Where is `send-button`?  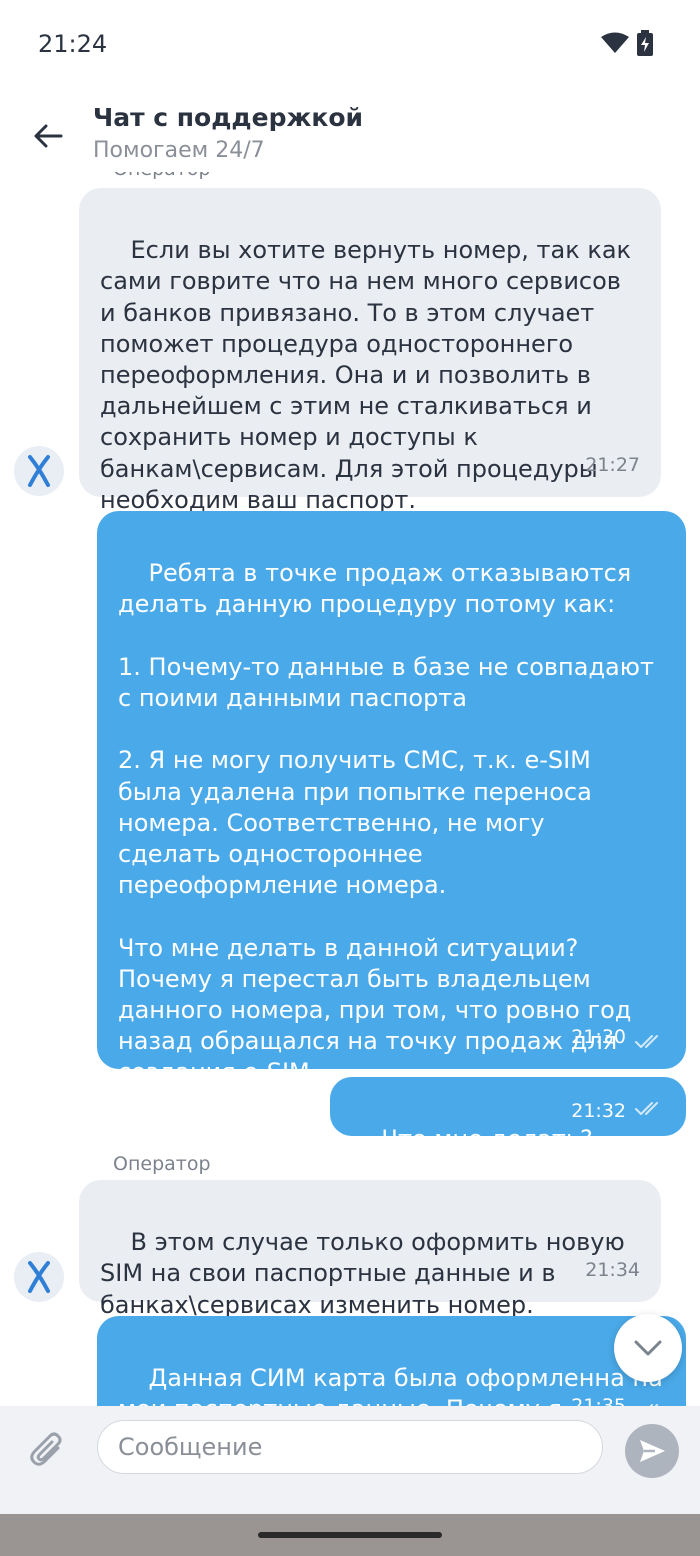 send-button is located at coordinates (652, 1451).